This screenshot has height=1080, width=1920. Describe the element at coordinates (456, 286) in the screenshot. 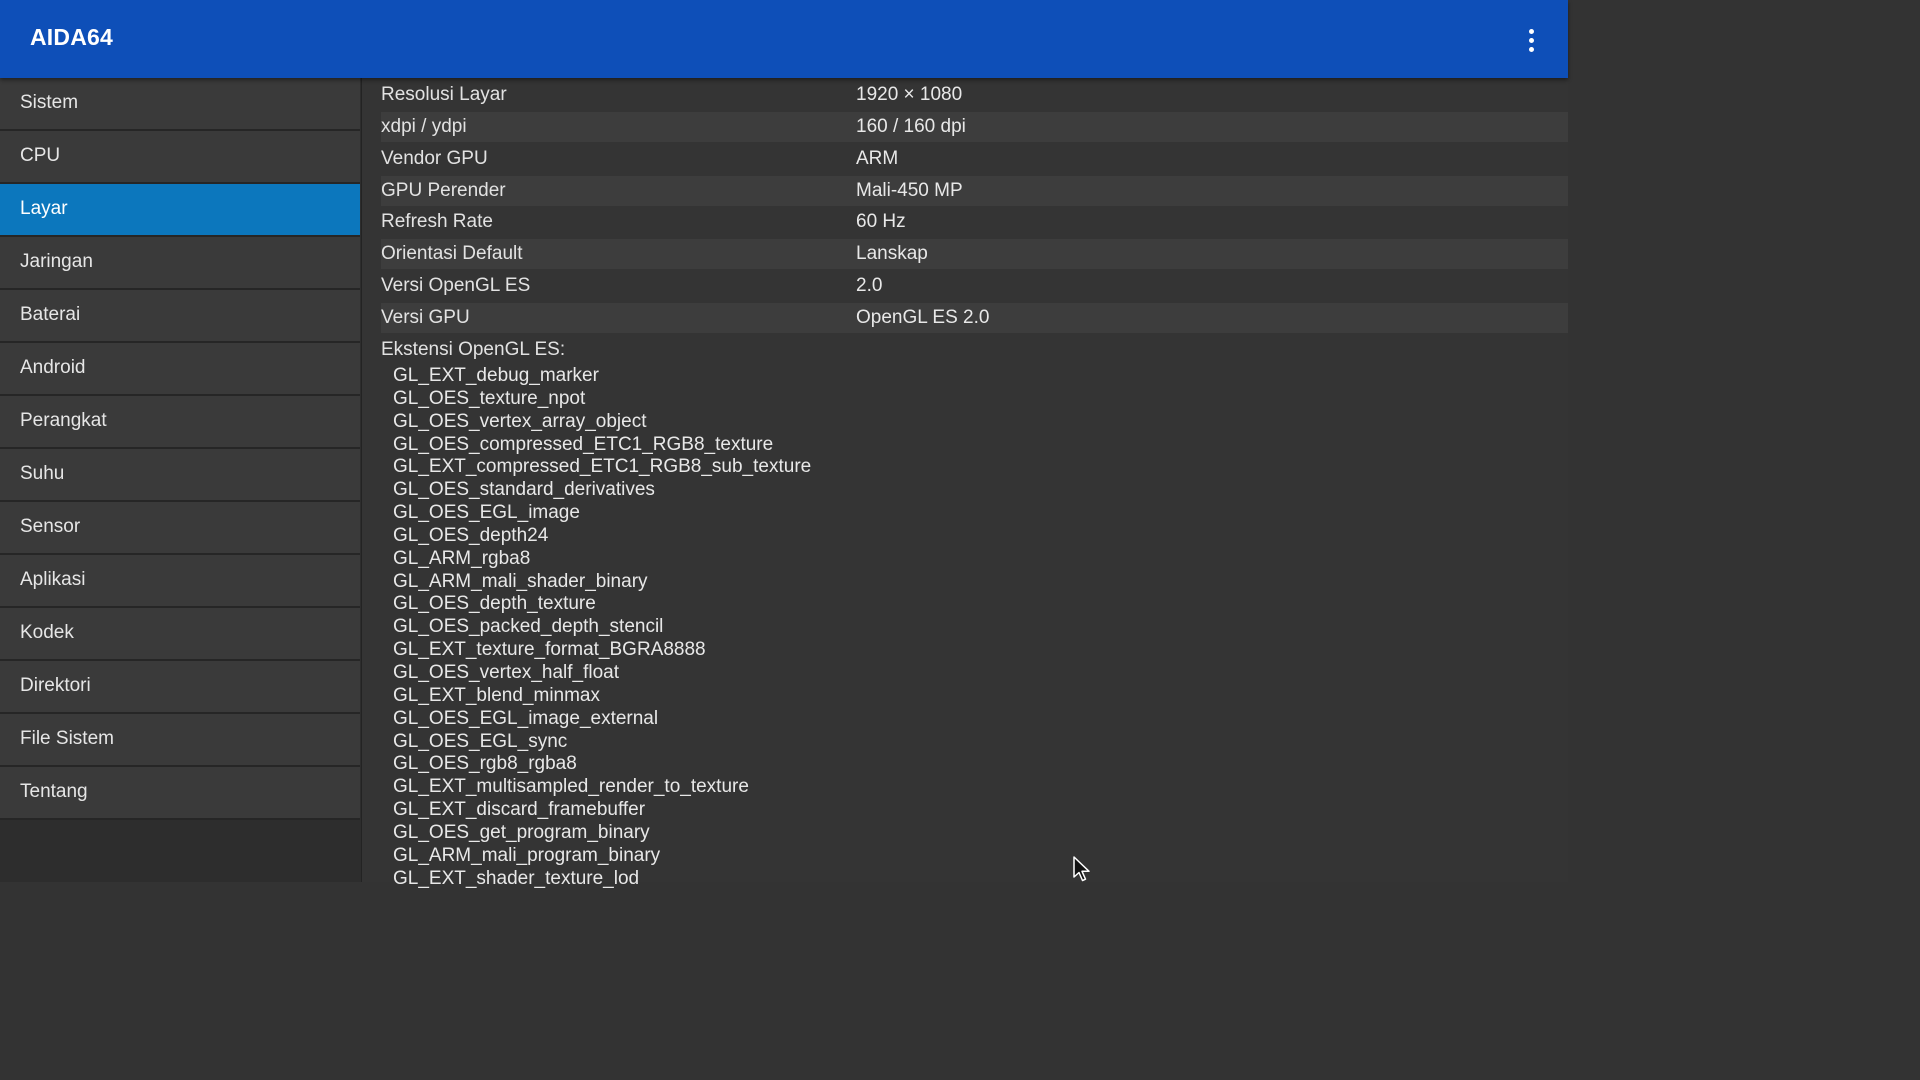

I see `property-name: Versi OpenGL ES` at that location.